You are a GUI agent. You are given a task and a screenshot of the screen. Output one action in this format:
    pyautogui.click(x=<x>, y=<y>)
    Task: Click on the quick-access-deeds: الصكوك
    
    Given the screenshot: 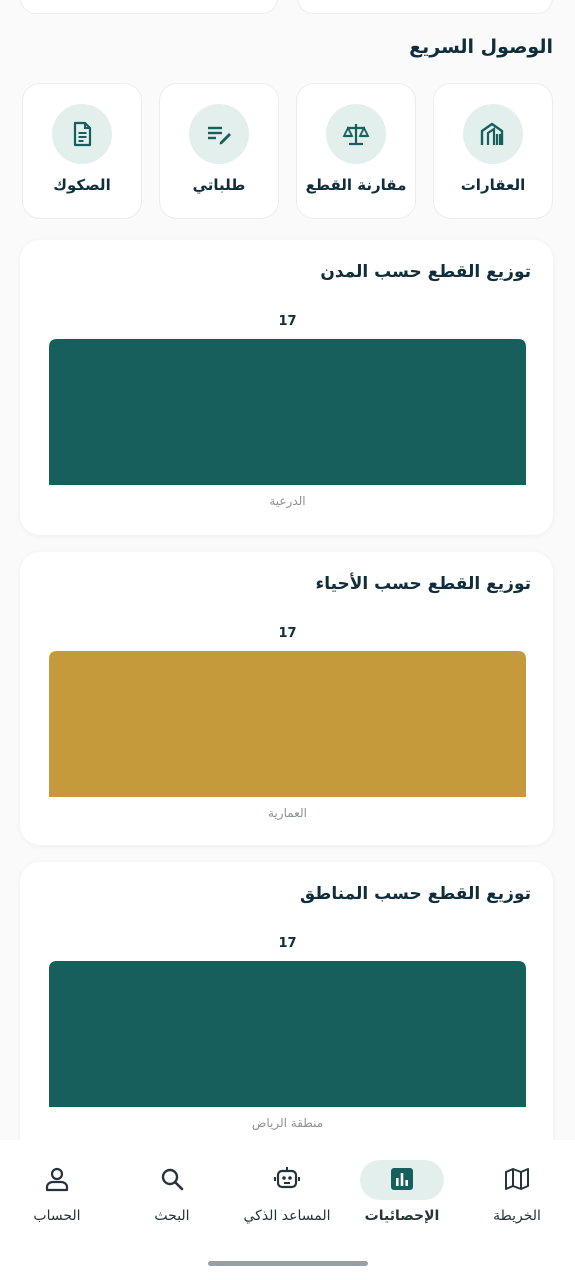 What is the action you would take?
    pyautogui.click(x=82, y=151)
    